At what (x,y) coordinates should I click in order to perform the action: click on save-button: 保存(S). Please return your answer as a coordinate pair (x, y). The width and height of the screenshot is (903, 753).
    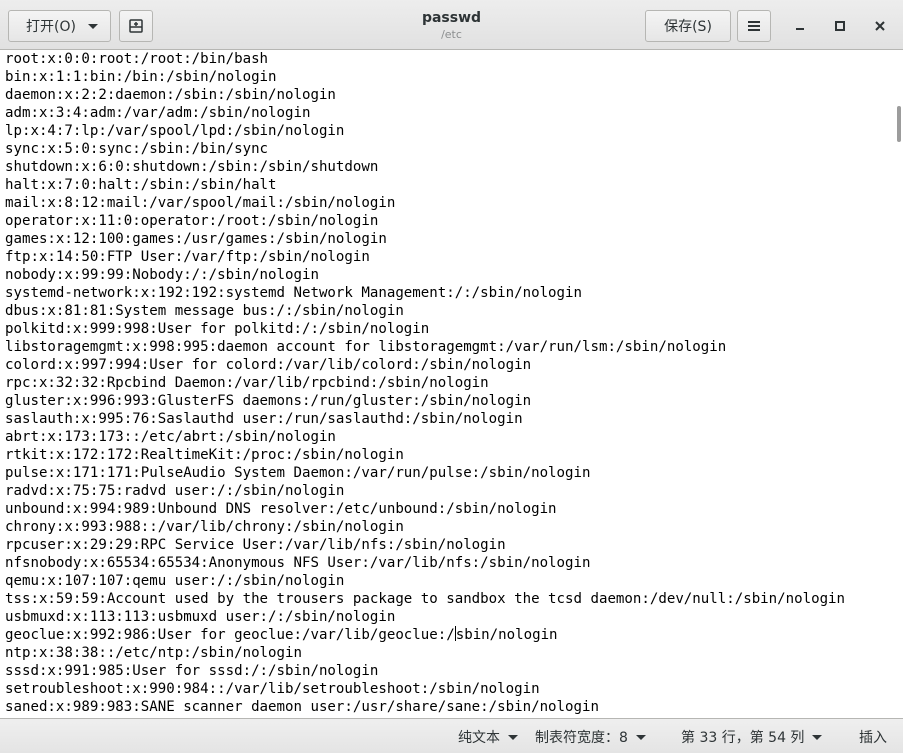
    Looking at the image, I should click on (688, 26).